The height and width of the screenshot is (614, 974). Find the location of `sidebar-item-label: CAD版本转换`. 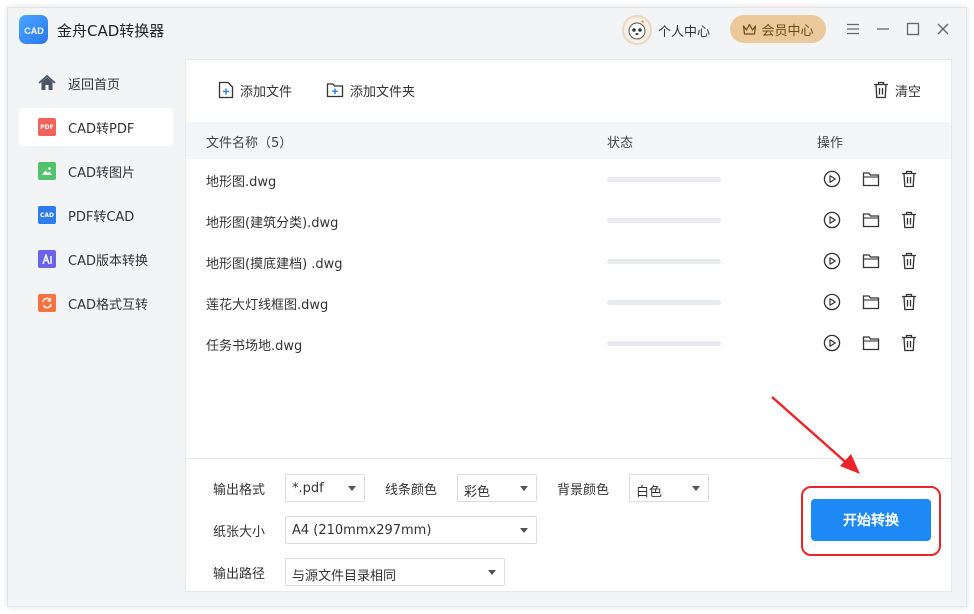

sidebar-item-label: CAD版本转换 is located at coordinates (108, 261).